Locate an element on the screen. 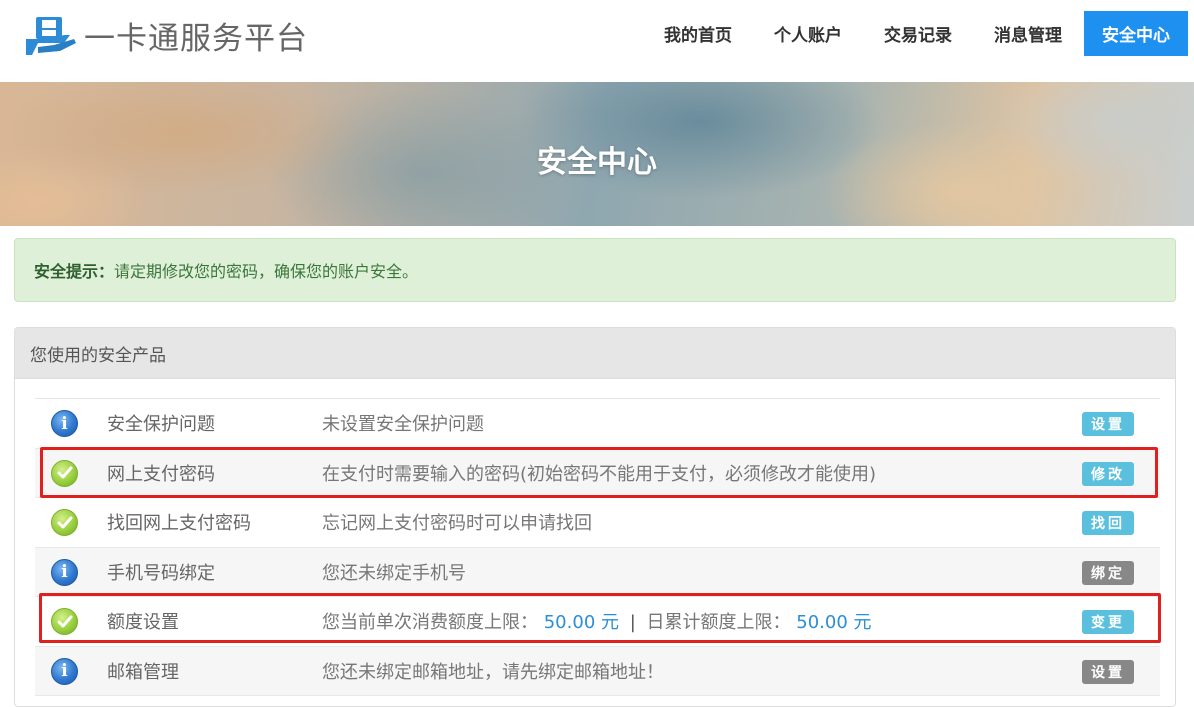 The image size is (1194, 707). single-limit-value: 50.00 元 is located at coordinates (581, 623).